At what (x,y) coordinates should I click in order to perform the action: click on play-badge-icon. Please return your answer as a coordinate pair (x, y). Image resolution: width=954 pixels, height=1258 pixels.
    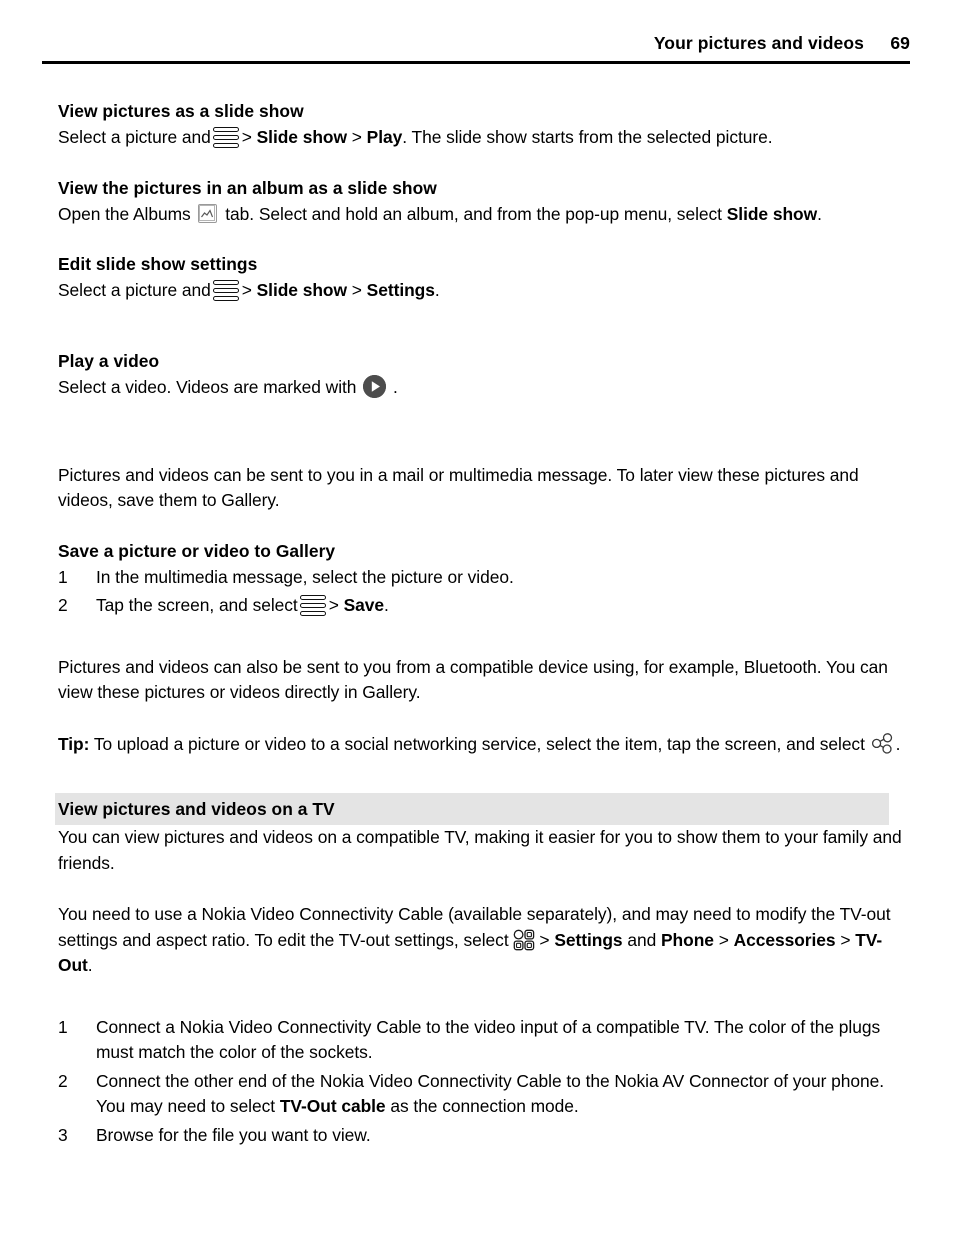
    Looking at the image, I should click on (375, 387).